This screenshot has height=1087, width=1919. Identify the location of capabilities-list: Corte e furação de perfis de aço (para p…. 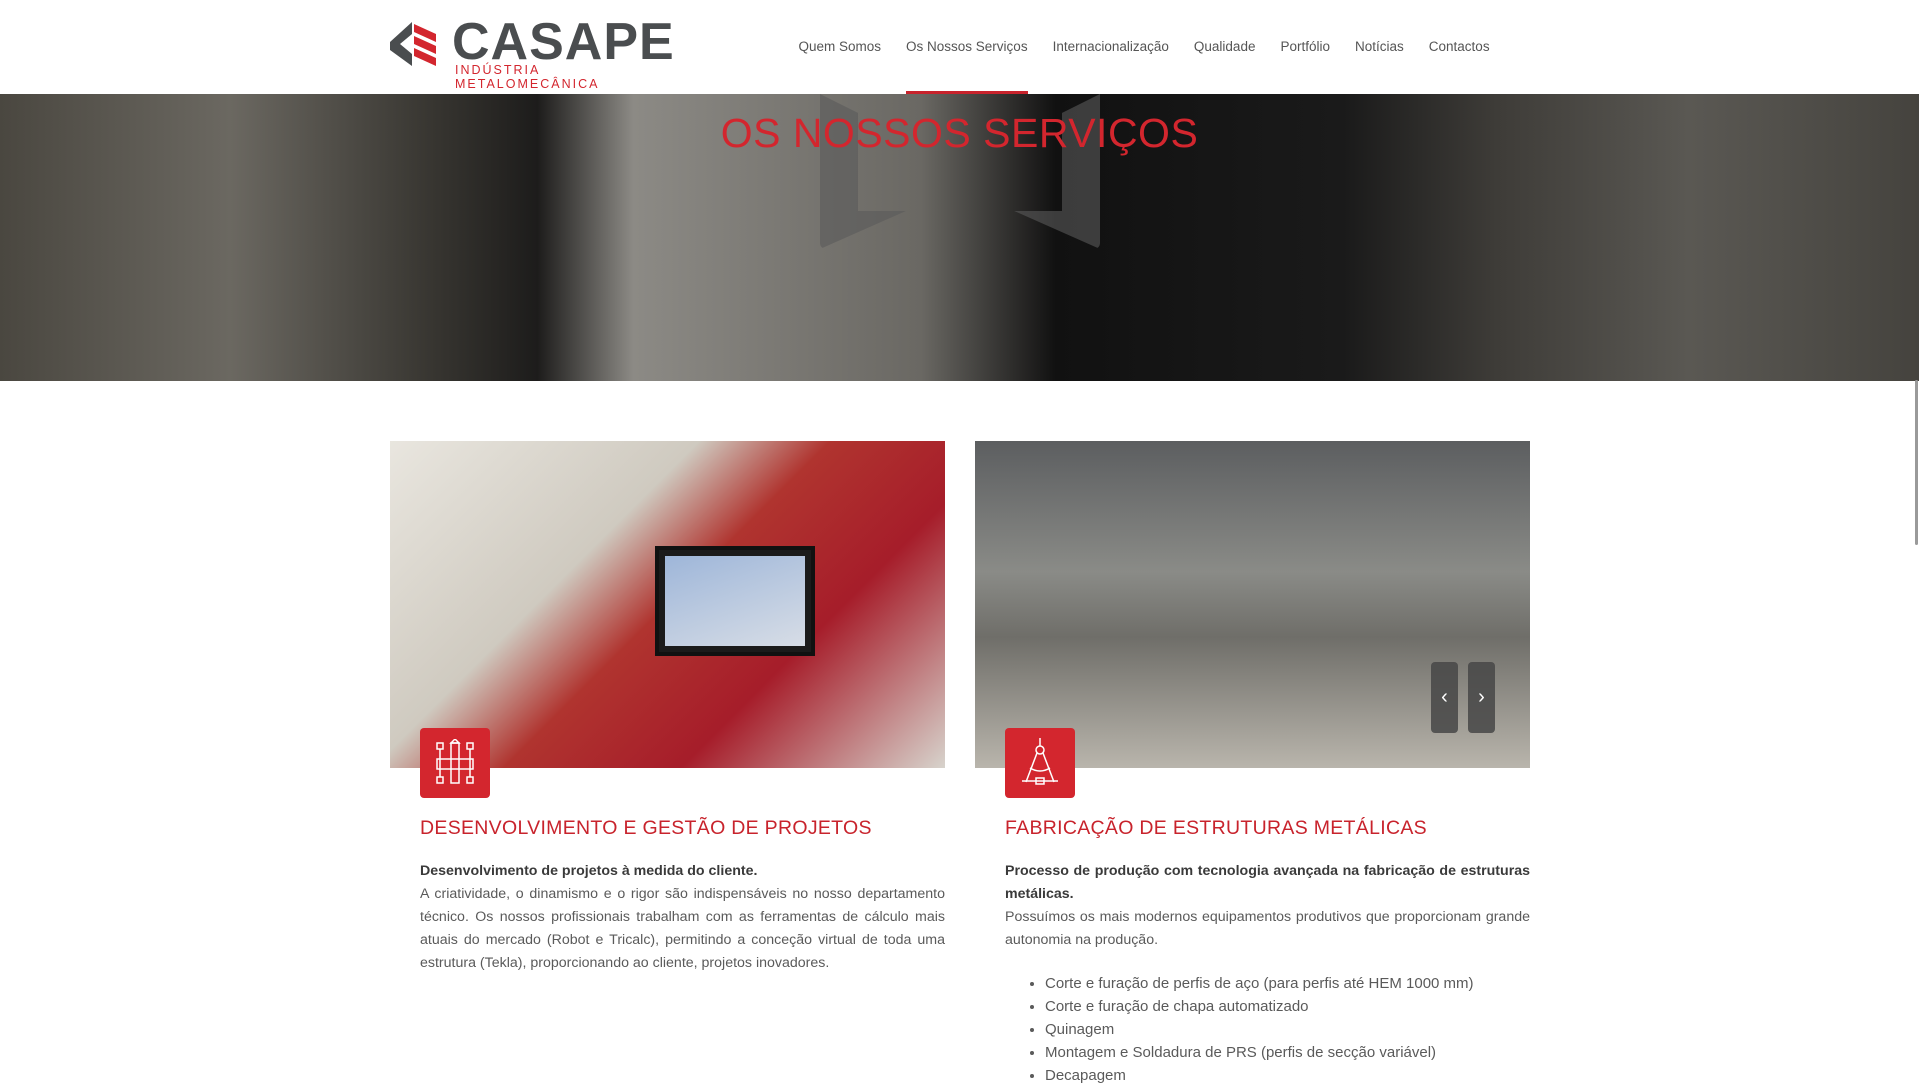
(1287, 1029).